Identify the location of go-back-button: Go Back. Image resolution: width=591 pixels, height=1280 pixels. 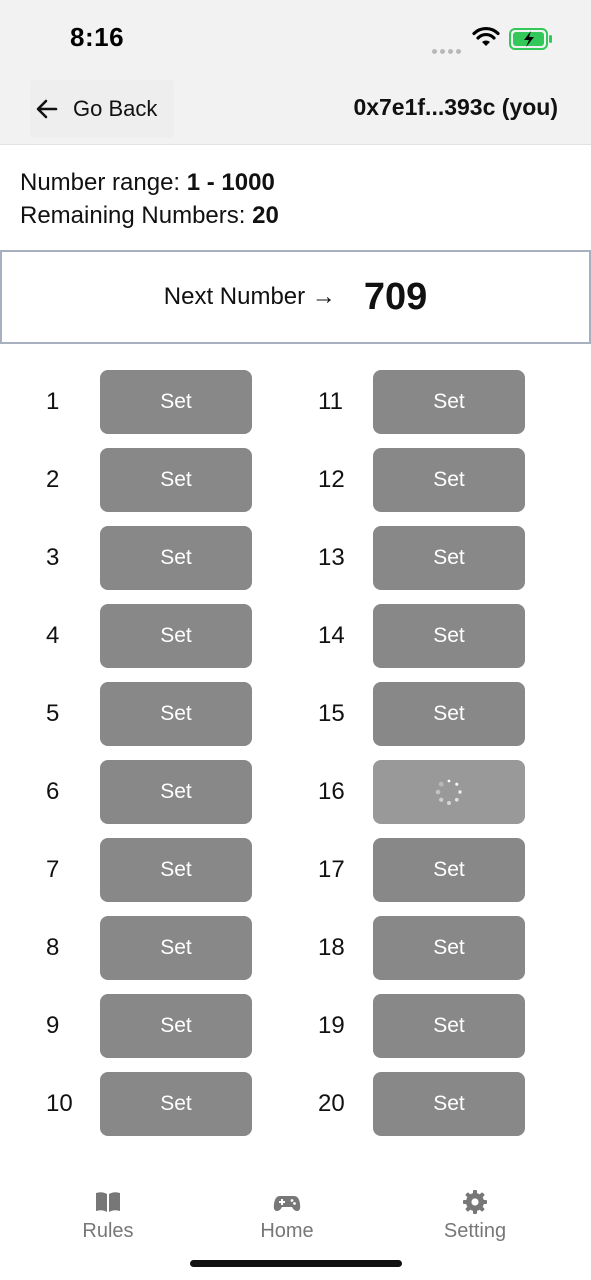
(102, 109).